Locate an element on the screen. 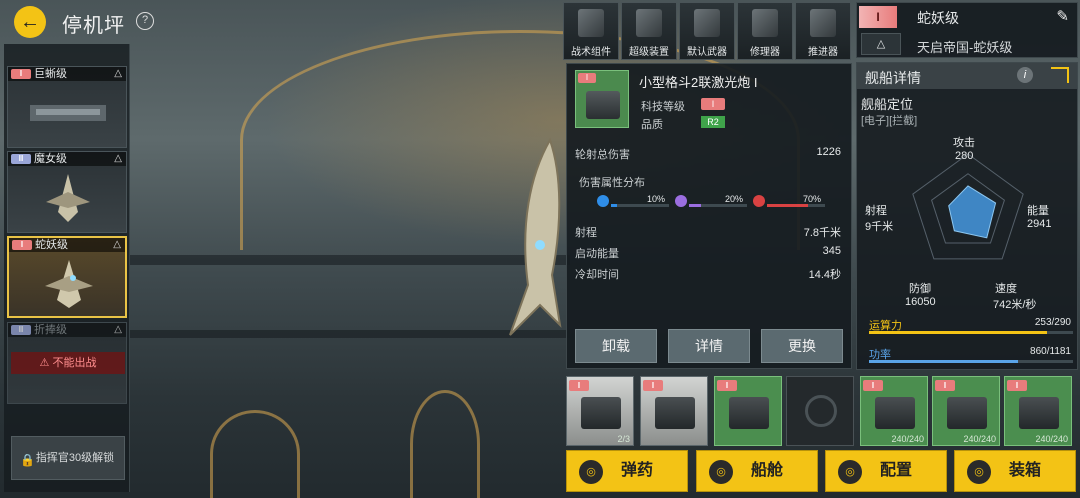 This screenshot has height=498, width=1080. info-icon: i is located at coordinates (1025, 75).